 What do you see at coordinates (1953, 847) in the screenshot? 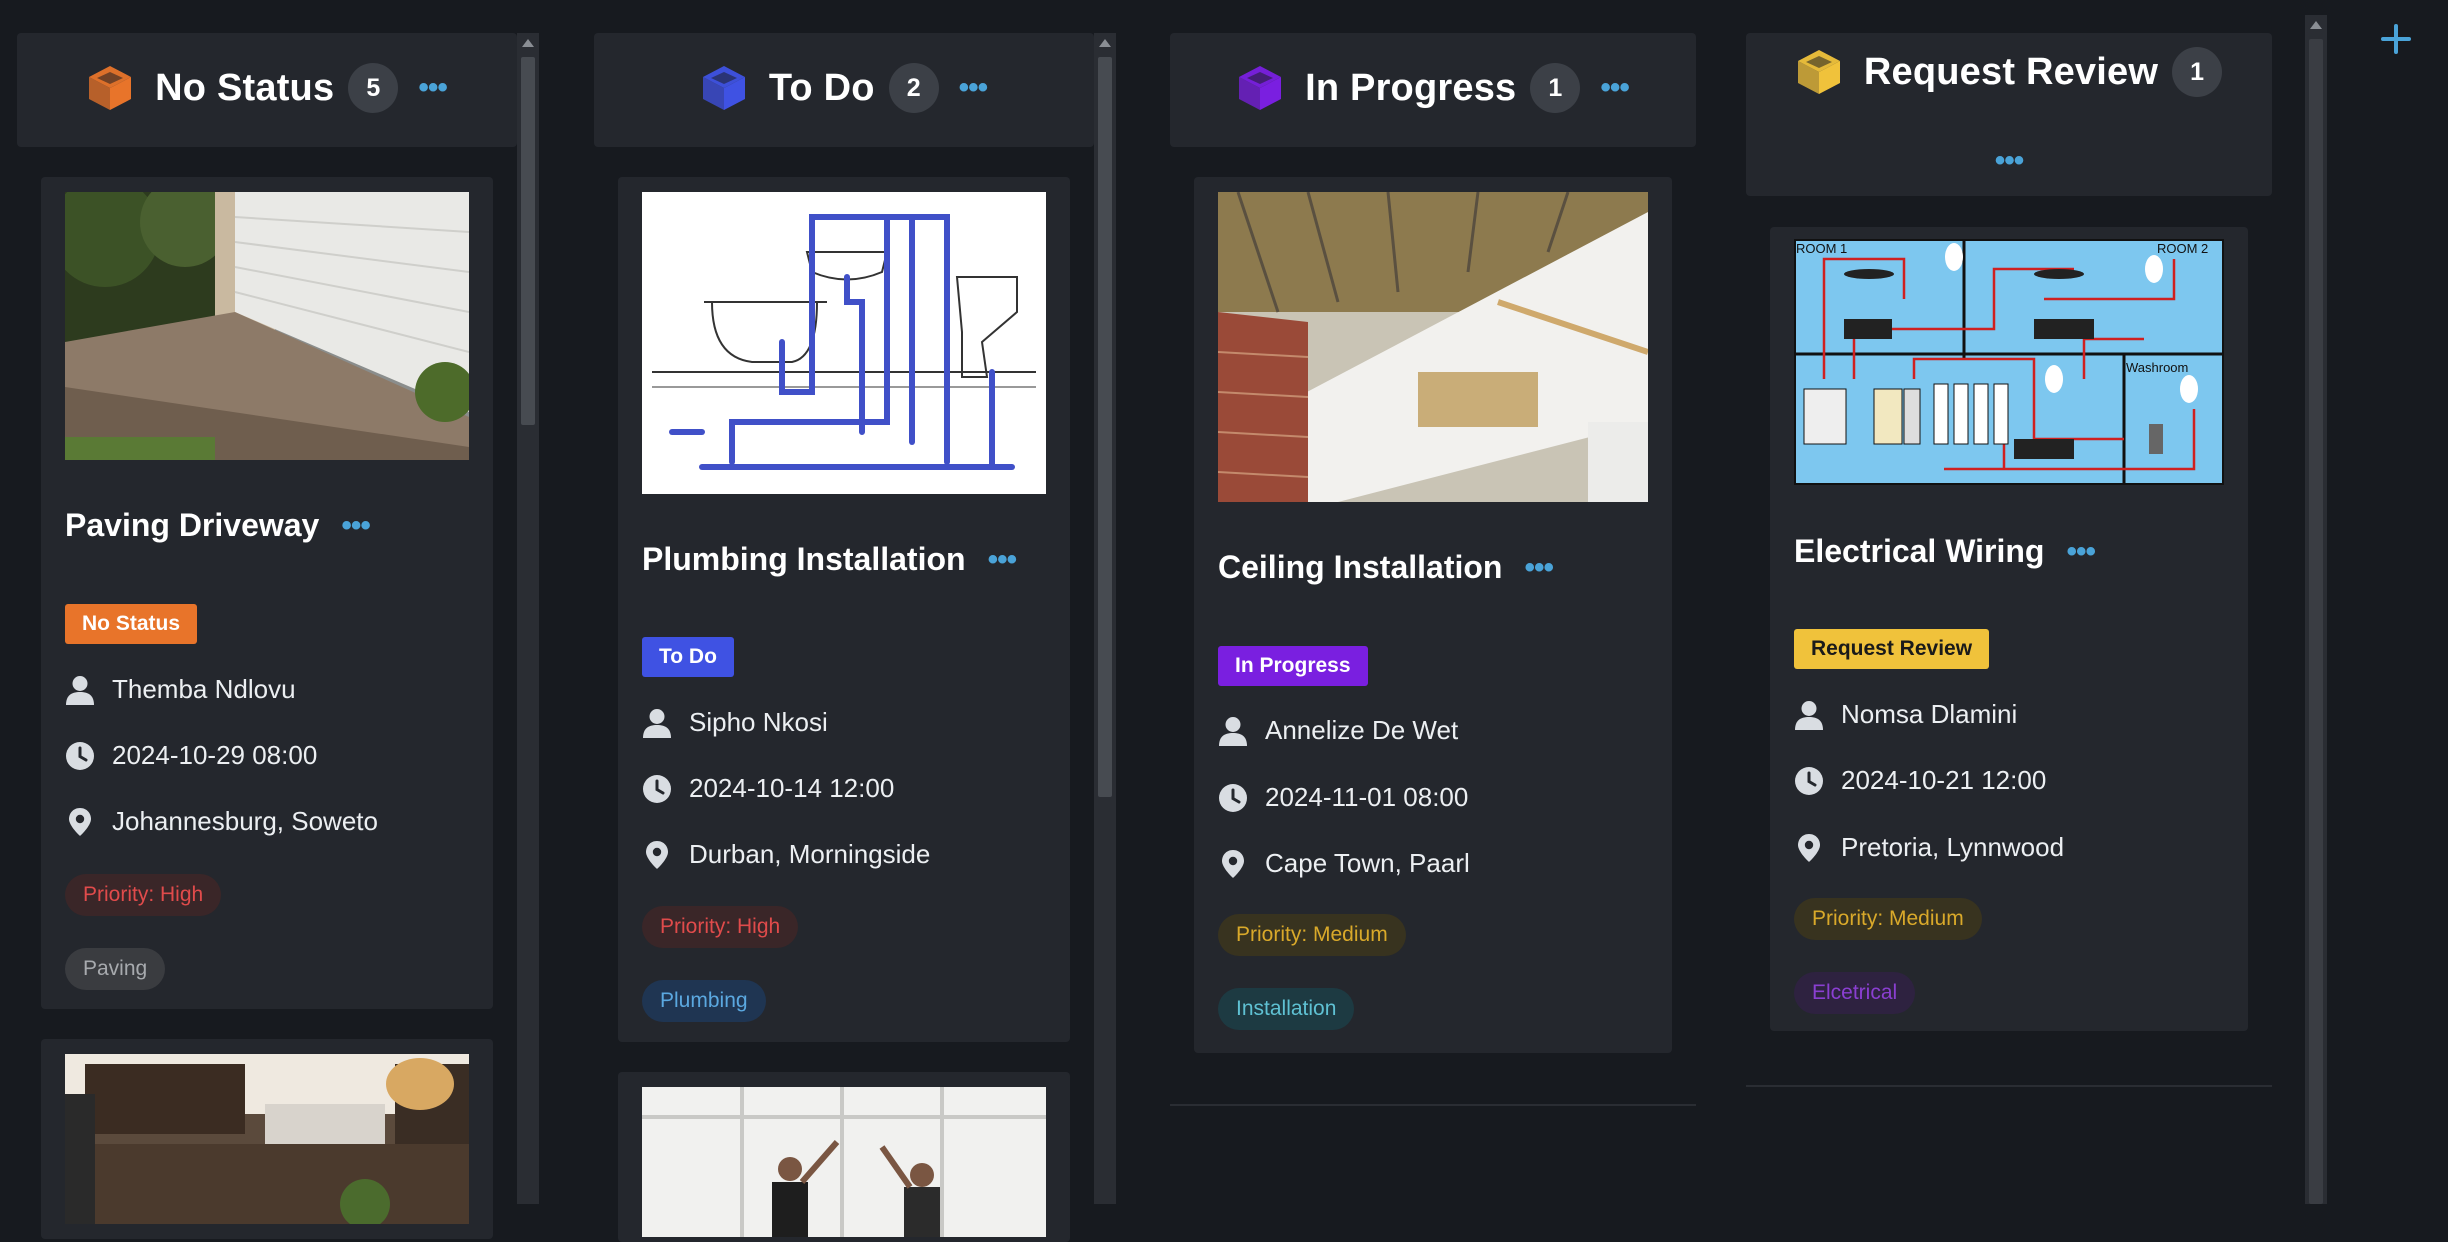
I see `location: Pretoria, Lynnwood` at bounding box center [1953, 847].